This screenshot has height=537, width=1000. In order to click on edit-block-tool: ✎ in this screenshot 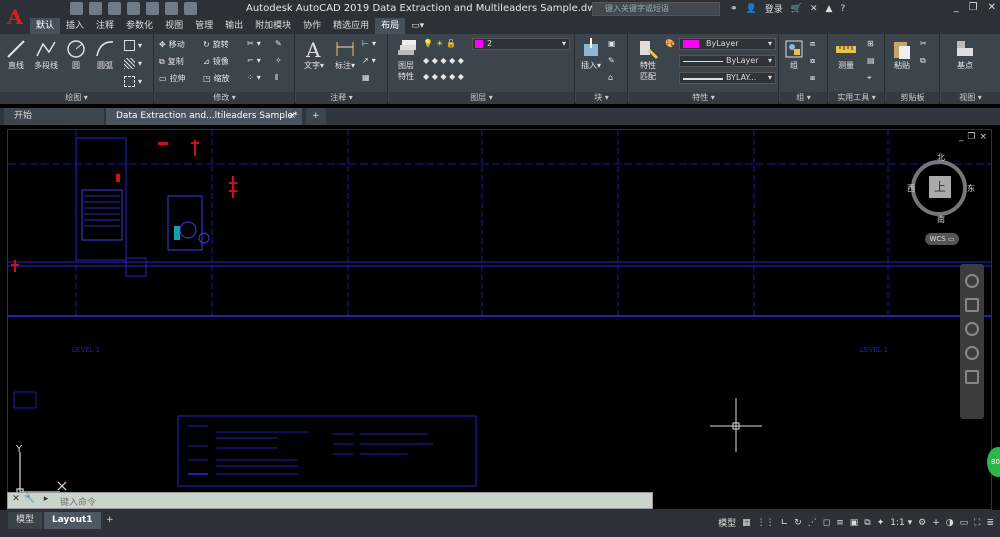, I will do `click(611, 60)`.